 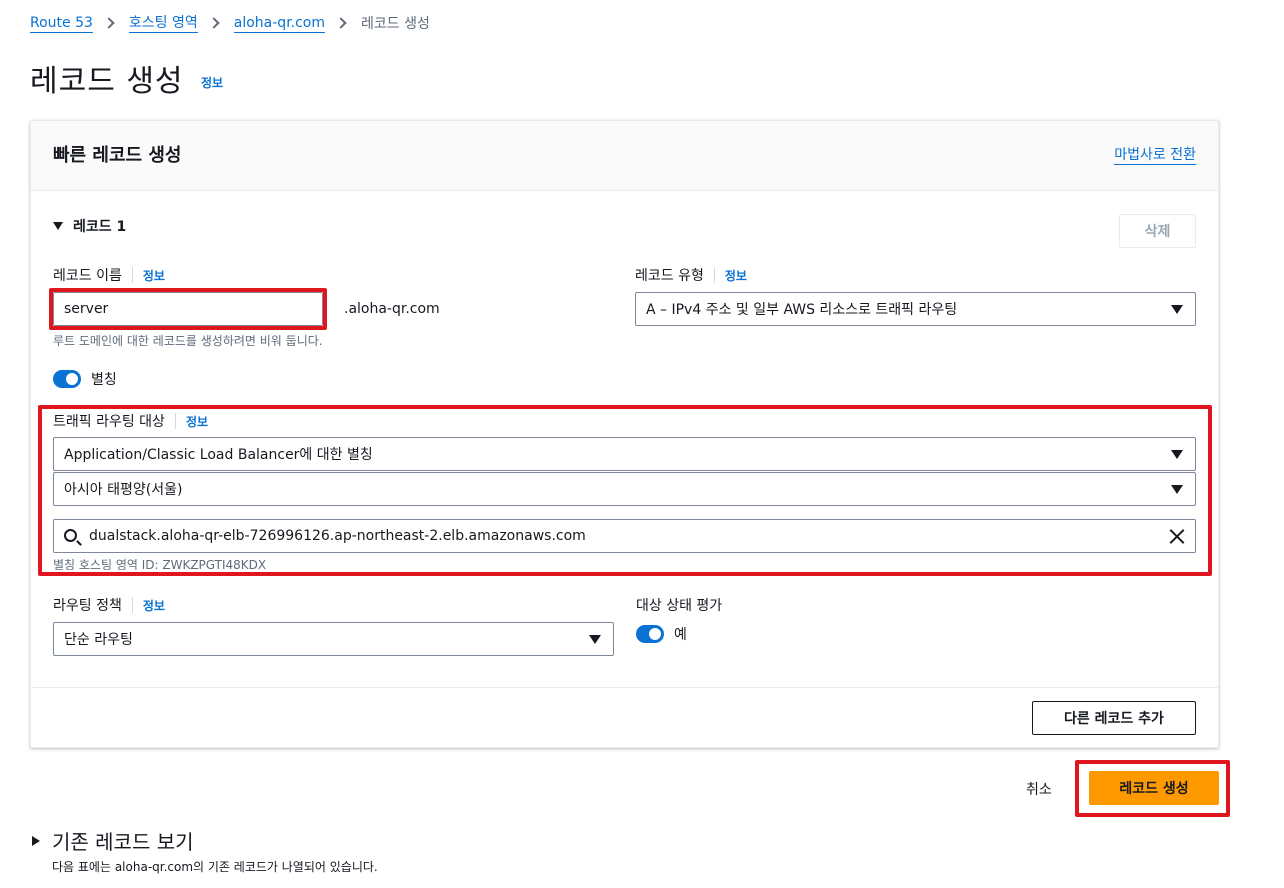 I want to click on record-type-select: A – IPv4 주소 및 일부 AWS 리소스로 트래픽 라우팅, so click(x=915, y=309).